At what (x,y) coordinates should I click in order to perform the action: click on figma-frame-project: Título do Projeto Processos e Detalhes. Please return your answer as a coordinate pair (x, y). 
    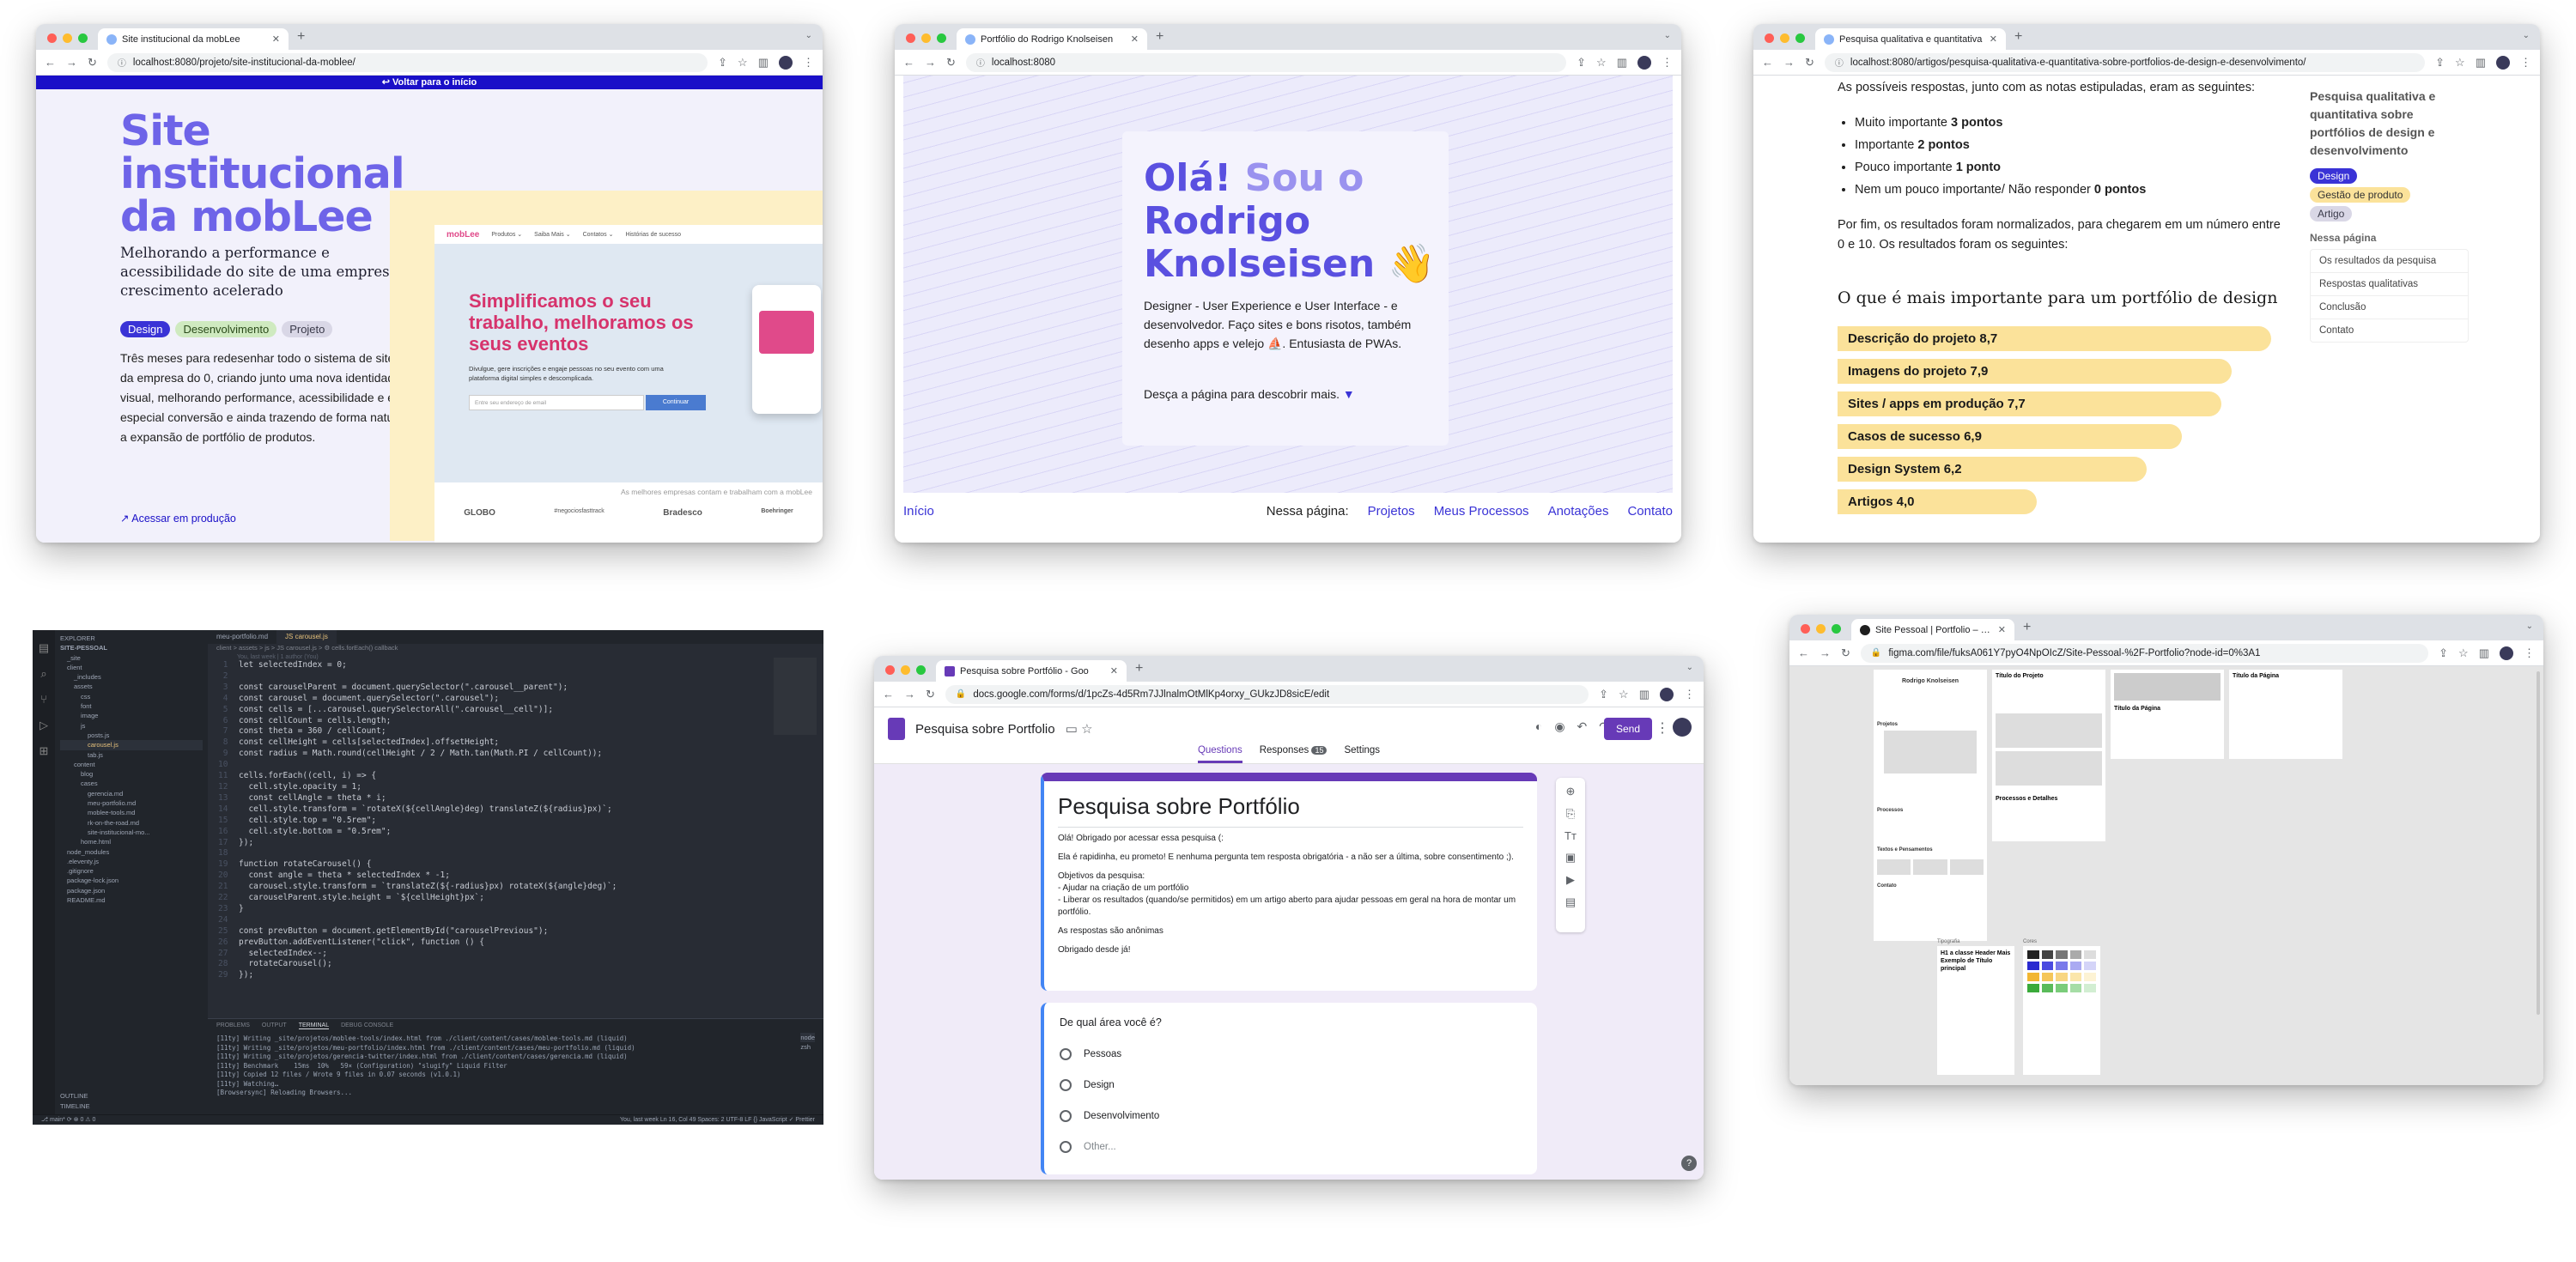
    Looking at the image, I should click on (2048, 755).